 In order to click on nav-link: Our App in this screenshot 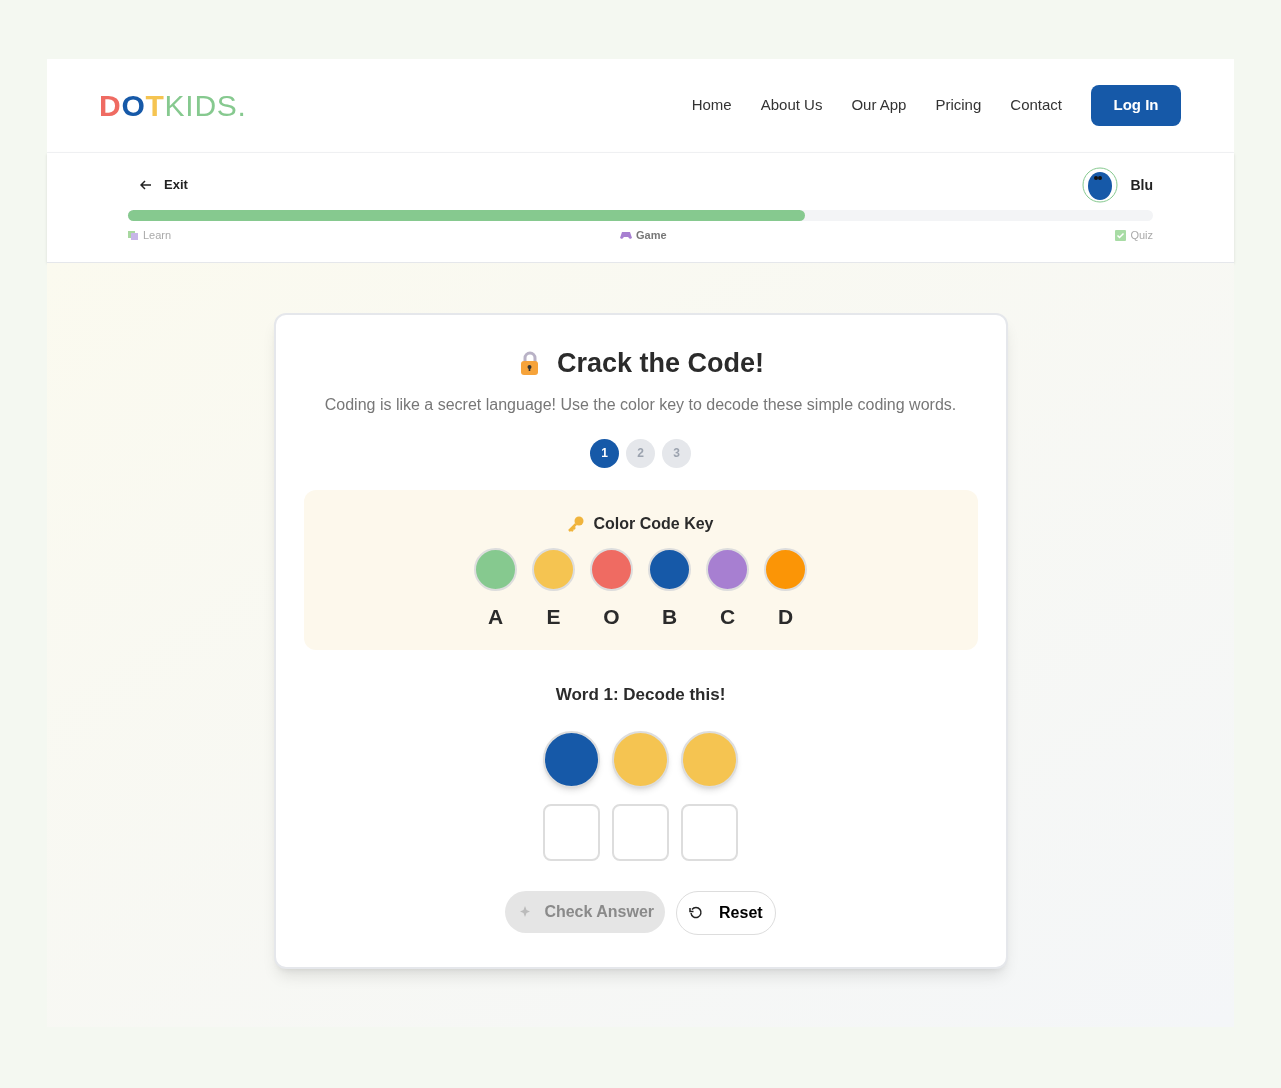, I will do `click(879, 105)`.